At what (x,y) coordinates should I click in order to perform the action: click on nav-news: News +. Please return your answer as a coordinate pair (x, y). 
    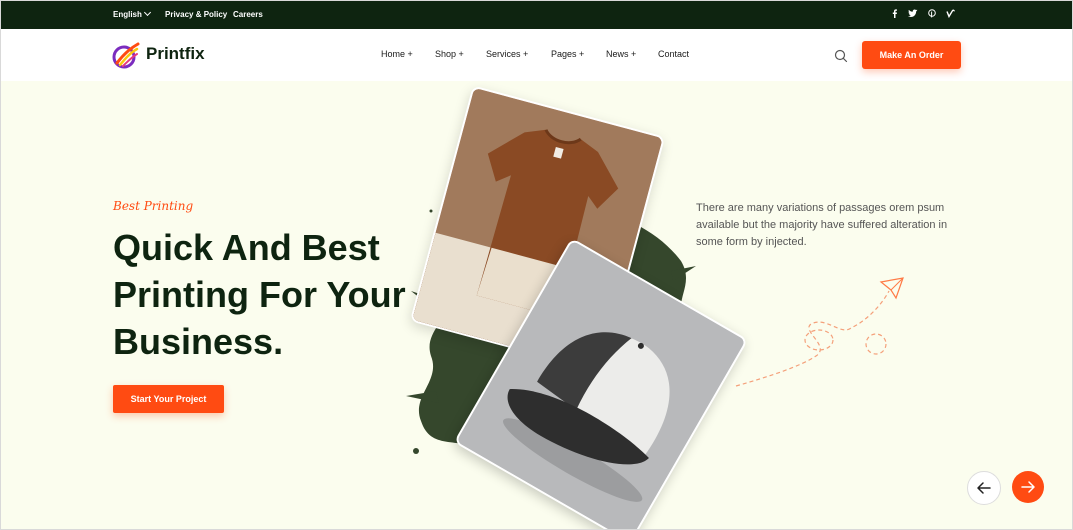
    Looking at the image, I should click on (621, 54).